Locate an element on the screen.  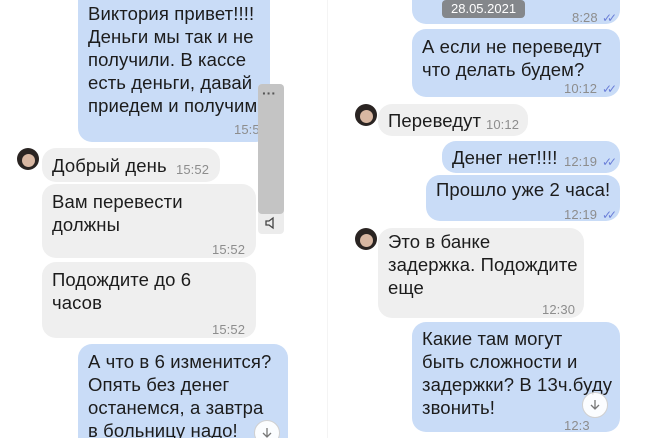
message-text: Прошло уже 2 часа! is located at coordinates (523, 189).